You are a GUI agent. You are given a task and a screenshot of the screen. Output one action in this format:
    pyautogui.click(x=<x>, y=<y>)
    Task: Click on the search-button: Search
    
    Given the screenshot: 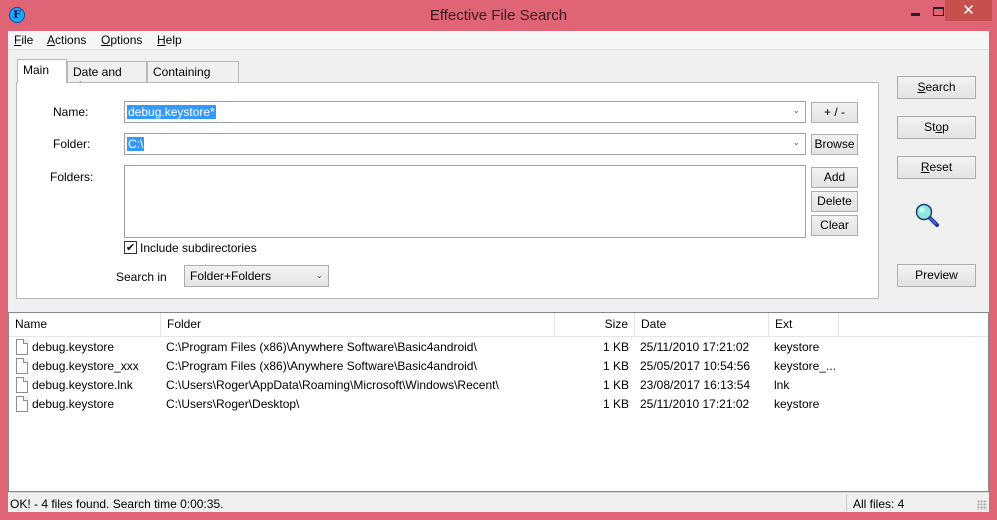 What is the action you would take?
    pyautogui.click(x=936, y=87)
    